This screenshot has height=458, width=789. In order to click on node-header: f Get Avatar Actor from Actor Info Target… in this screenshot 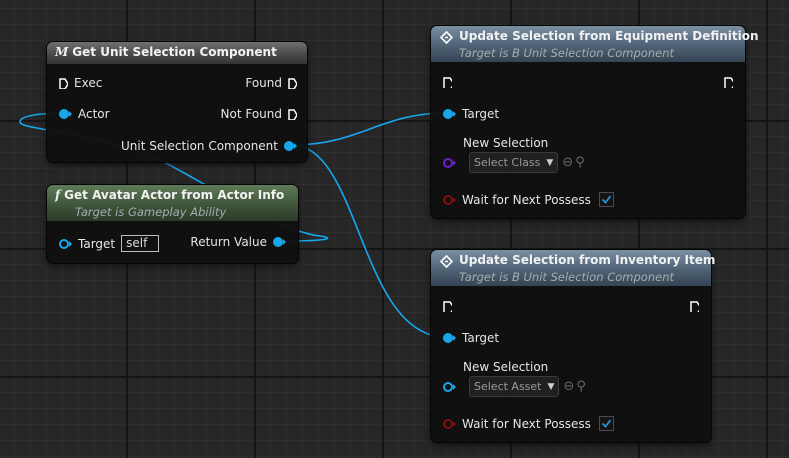, I will do `click(172, 203)`.